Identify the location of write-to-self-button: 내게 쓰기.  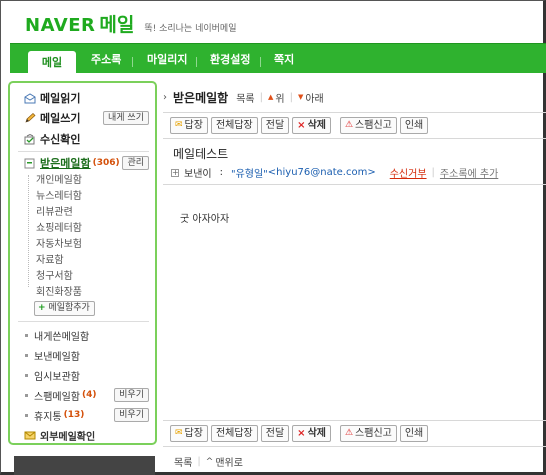
(126, 118).